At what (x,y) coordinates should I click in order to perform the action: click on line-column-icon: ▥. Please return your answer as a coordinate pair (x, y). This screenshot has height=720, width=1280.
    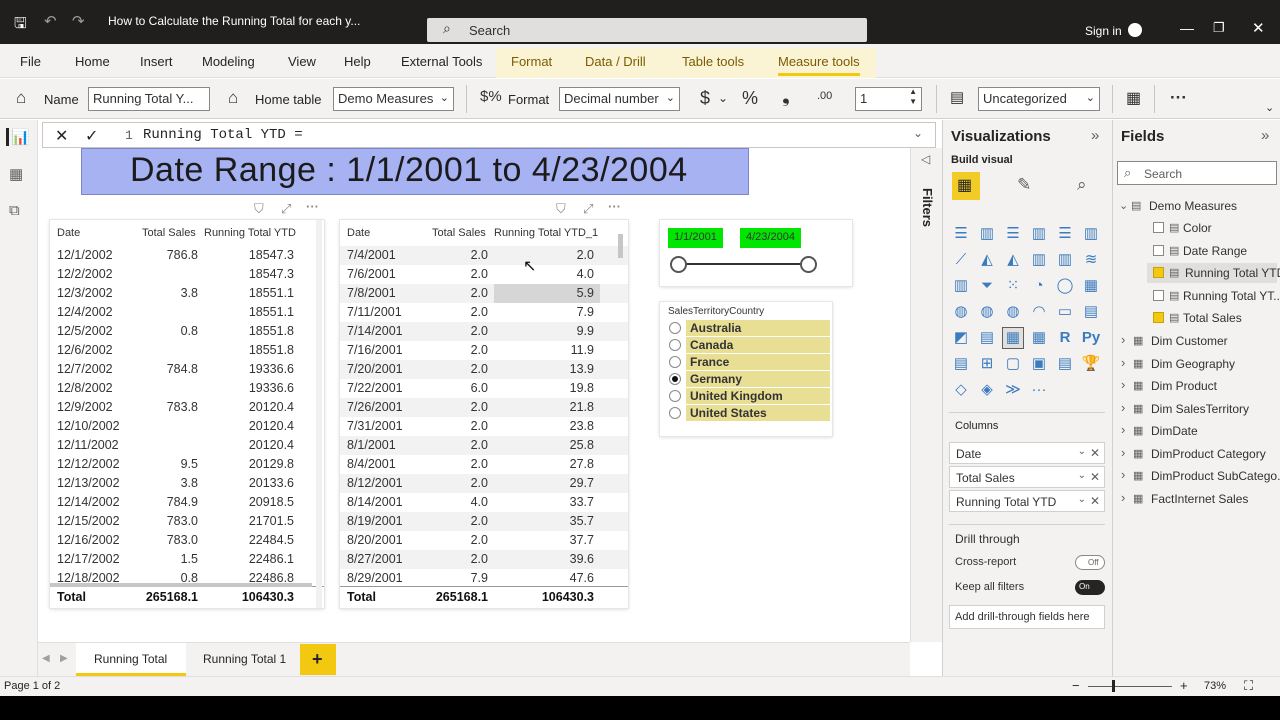
    Looking at the image, I should click on (1039, 260).